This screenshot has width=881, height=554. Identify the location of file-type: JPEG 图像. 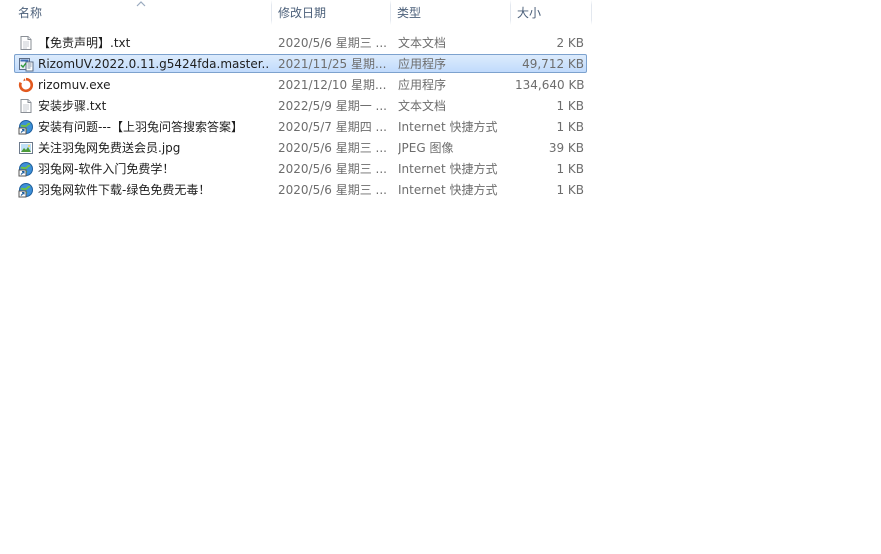
(426, 148).